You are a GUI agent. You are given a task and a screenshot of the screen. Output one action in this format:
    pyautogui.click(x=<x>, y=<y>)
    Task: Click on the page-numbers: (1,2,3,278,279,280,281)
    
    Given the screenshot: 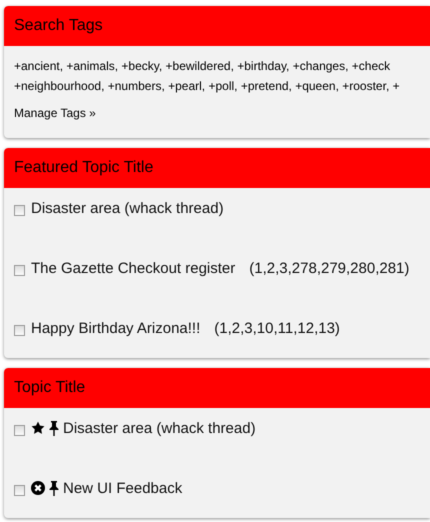 What is the action you would take?
    pyautogui.click(x=329, y=268)
    